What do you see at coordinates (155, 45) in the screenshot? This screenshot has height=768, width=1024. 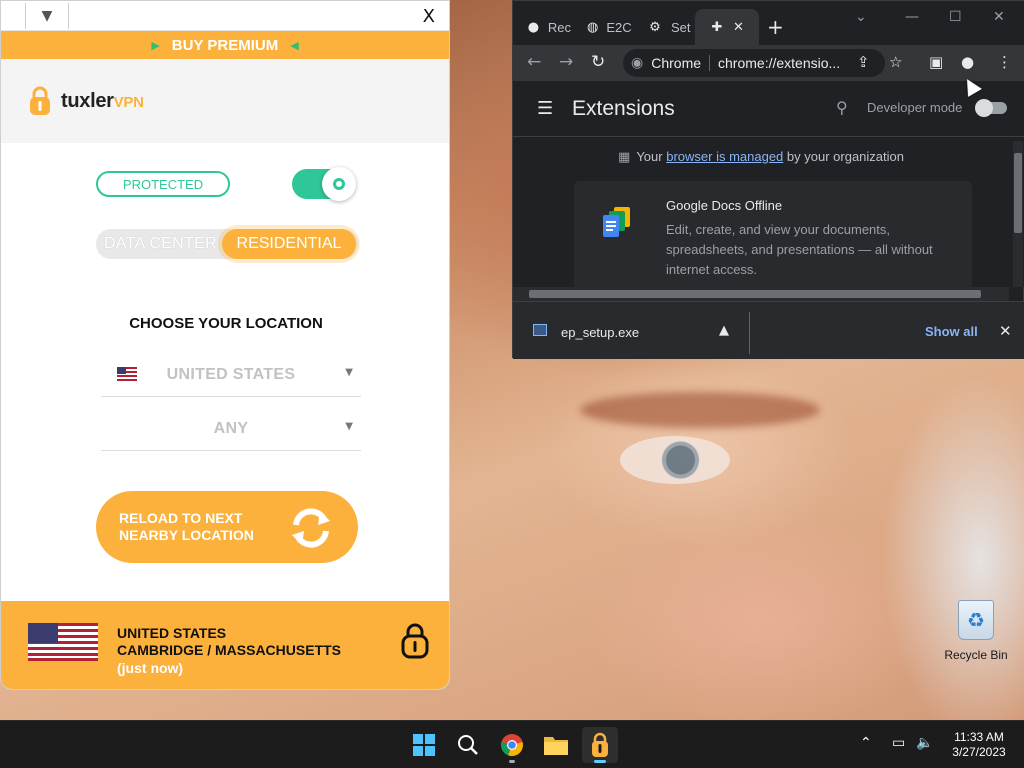 I see `arrow-right-icon: ▶` at bounding box center [155, 45].